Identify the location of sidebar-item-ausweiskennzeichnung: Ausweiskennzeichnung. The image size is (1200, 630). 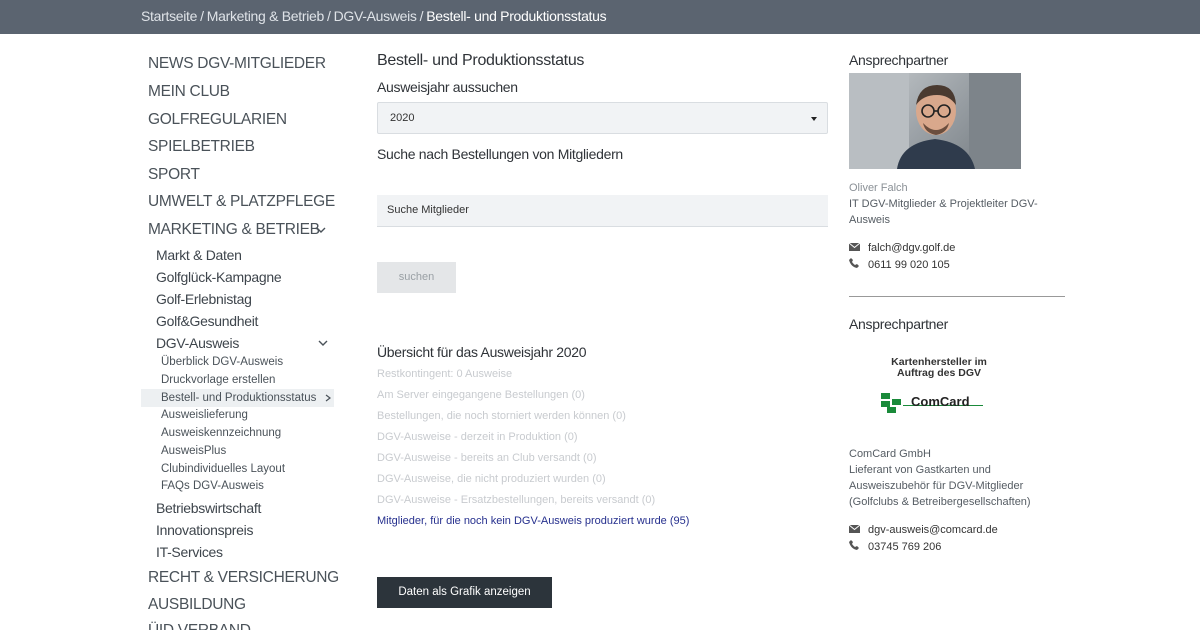
(221, 433).